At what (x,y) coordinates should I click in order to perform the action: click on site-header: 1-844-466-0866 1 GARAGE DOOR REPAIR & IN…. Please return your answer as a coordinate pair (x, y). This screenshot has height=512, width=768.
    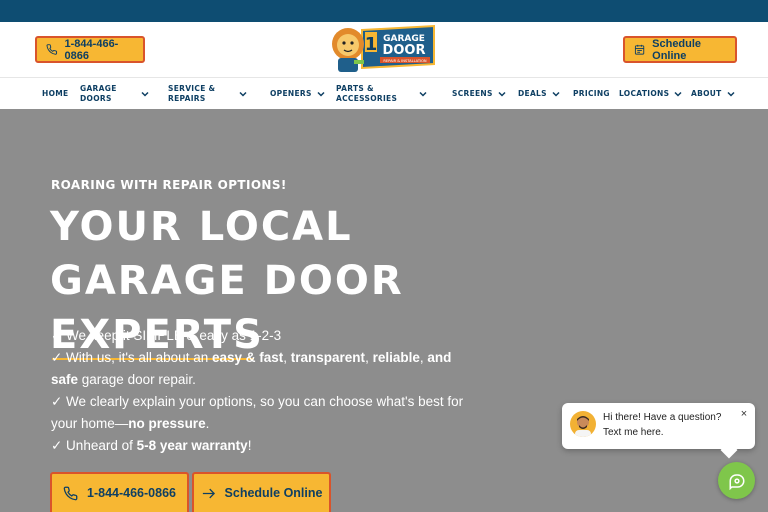
    Looking at the image, I should click on (384, 49).